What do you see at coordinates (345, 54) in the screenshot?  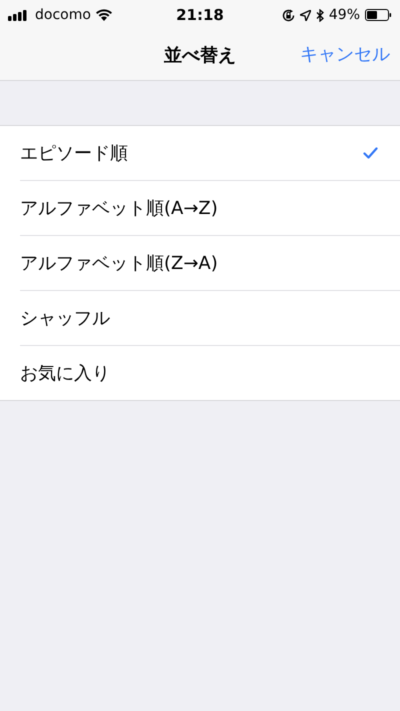 I see `cancel-button: キャンセル` at bounding box center [345, 54].